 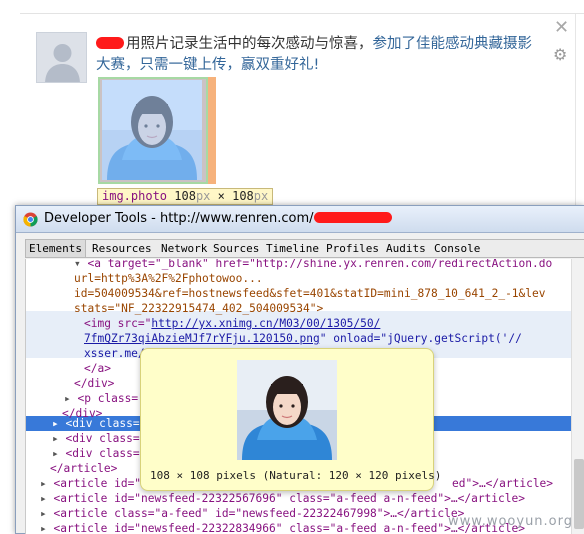 What do you see at coordinates (202, 338) in the screenshot?
I see `img-src-link: 7fmQZr73qiAbzieMJf7rYFju.120150.png` at bounding box center [202, 338].